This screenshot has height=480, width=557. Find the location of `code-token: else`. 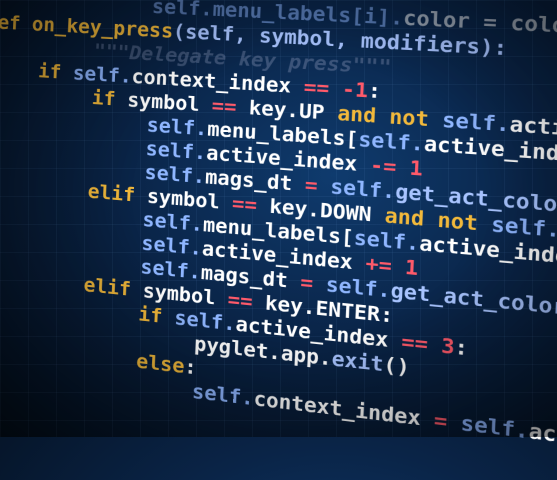

code-token: else is located at coordinates (160, 364).